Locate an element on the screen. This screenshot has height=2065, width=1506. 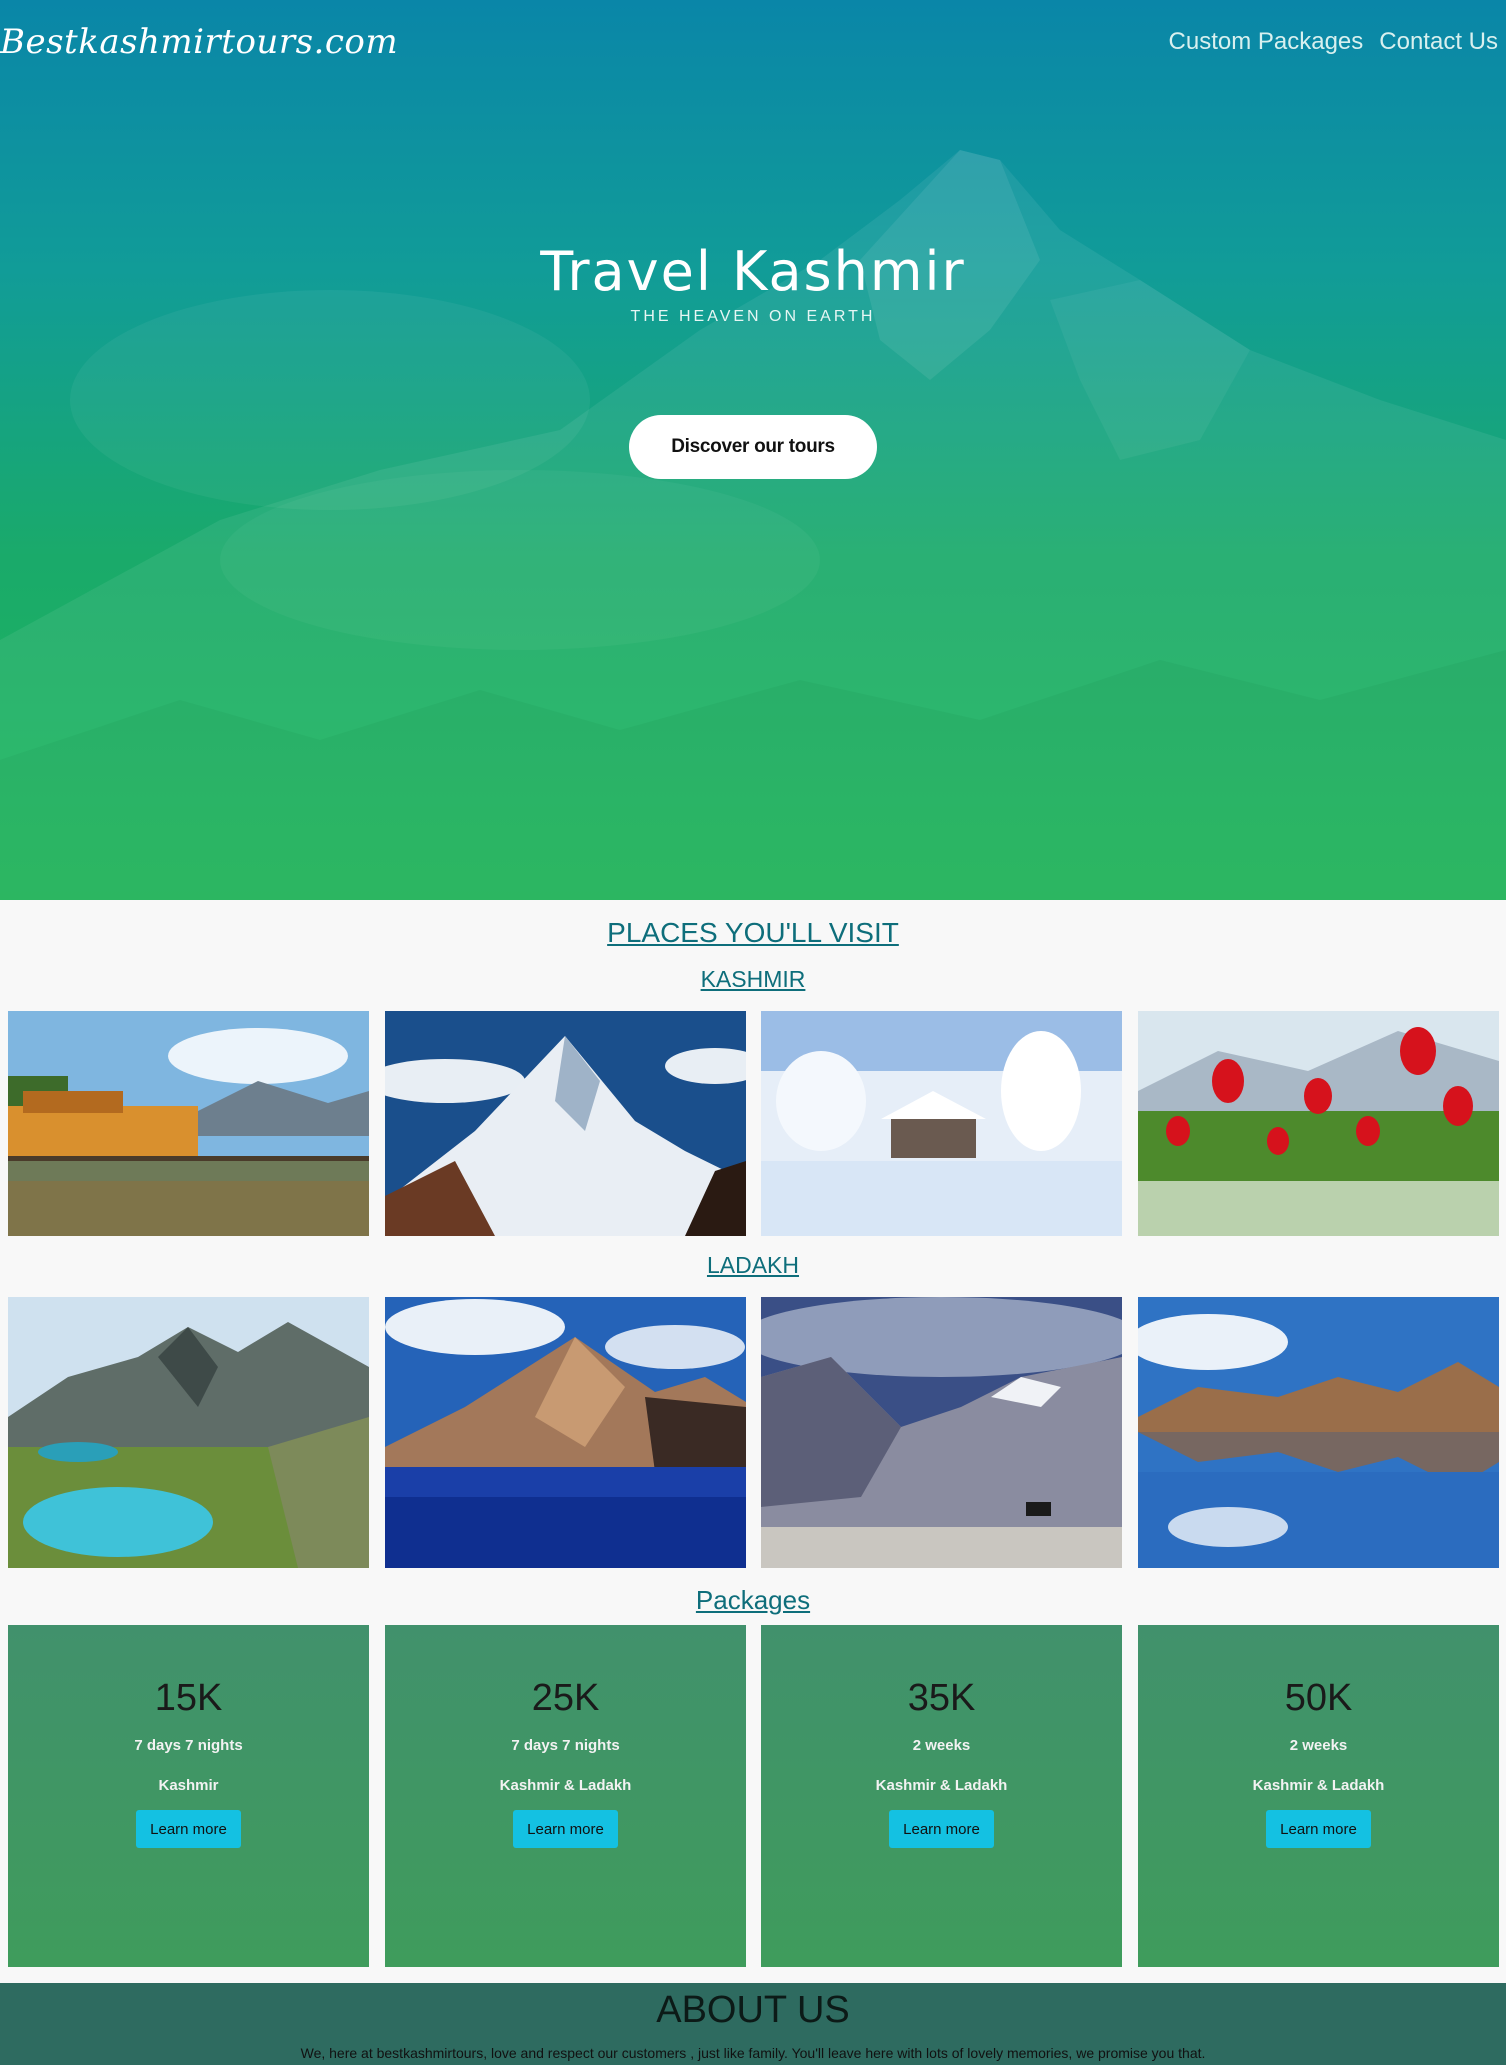
package-destination: Kashmir is located at coordinates (188, 1785).